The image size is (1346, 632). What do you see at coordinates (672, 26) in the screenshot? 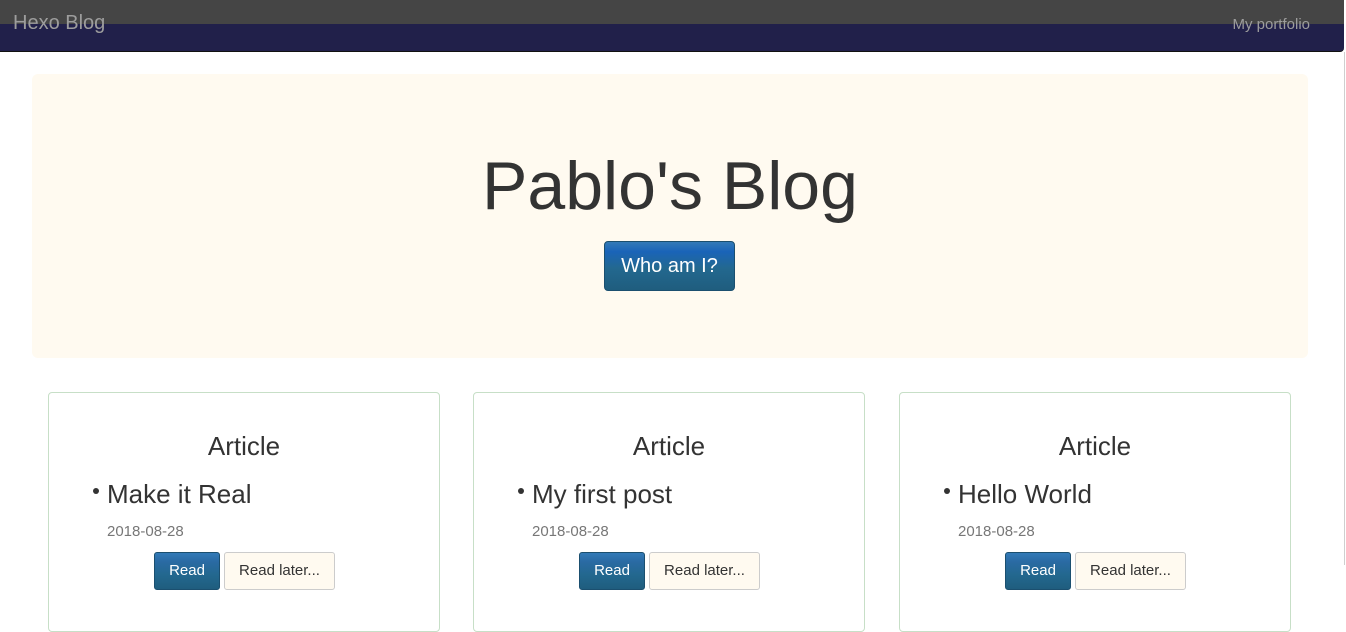
I see `top-navbar: Hexo Blog My portfolio` at bounding box center [672, 26].